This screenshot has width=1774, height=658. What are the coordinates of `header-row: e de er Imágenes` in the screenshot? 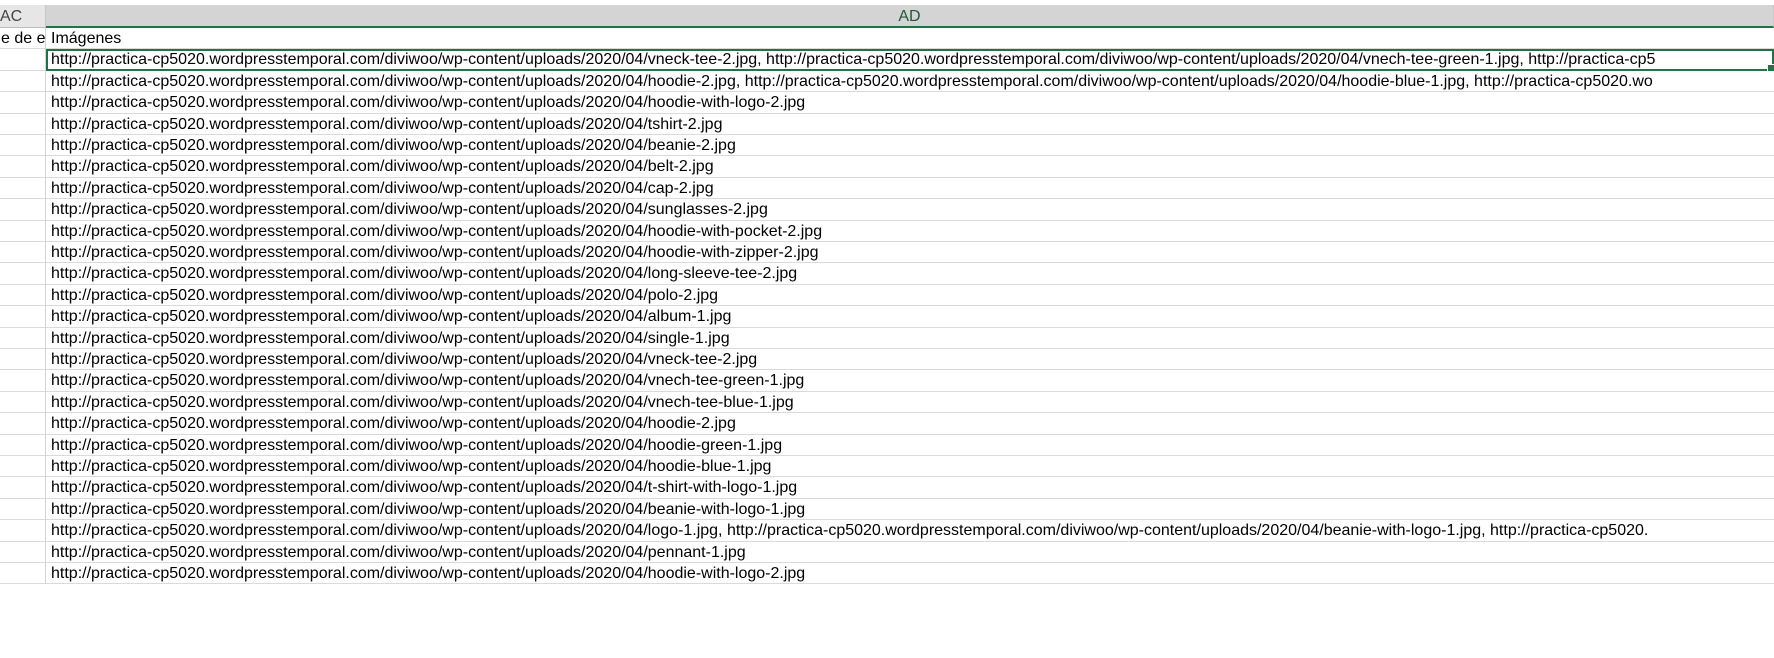 It's located at (887, 39).